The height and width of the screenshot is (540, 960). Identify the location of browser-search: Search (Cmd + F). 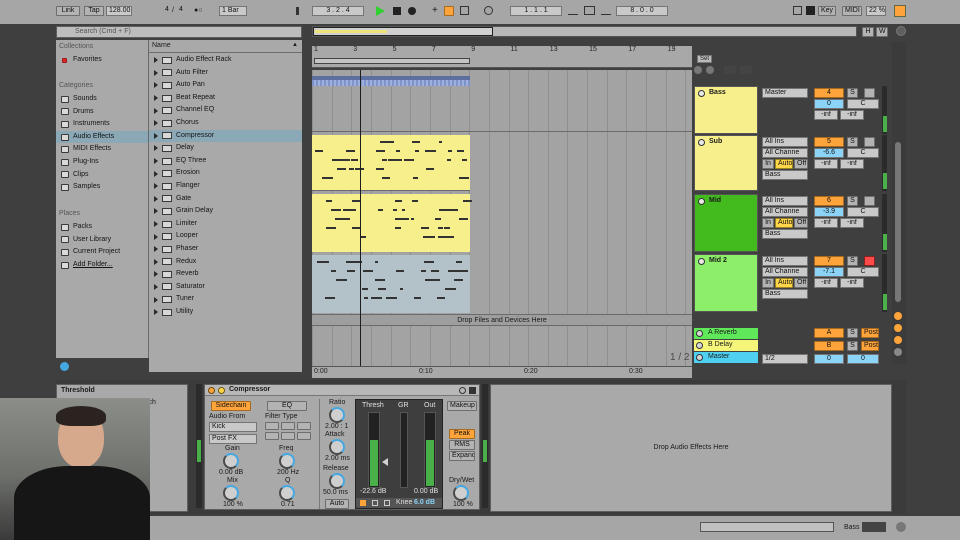
(179, 32).